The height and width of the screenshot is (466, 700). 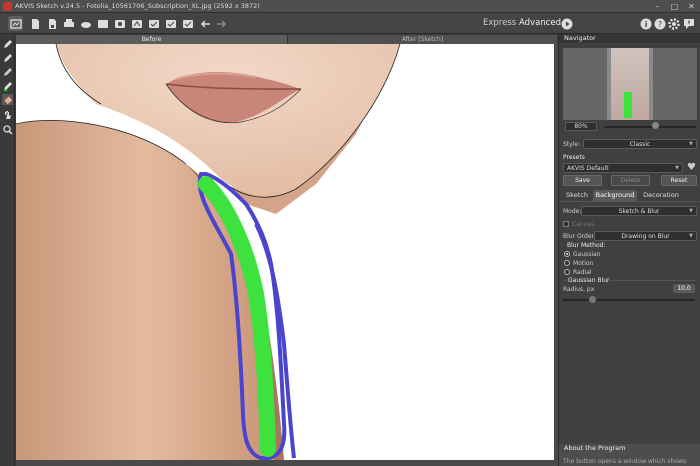 I want to click on info-icon, so click(x=645, y=23).